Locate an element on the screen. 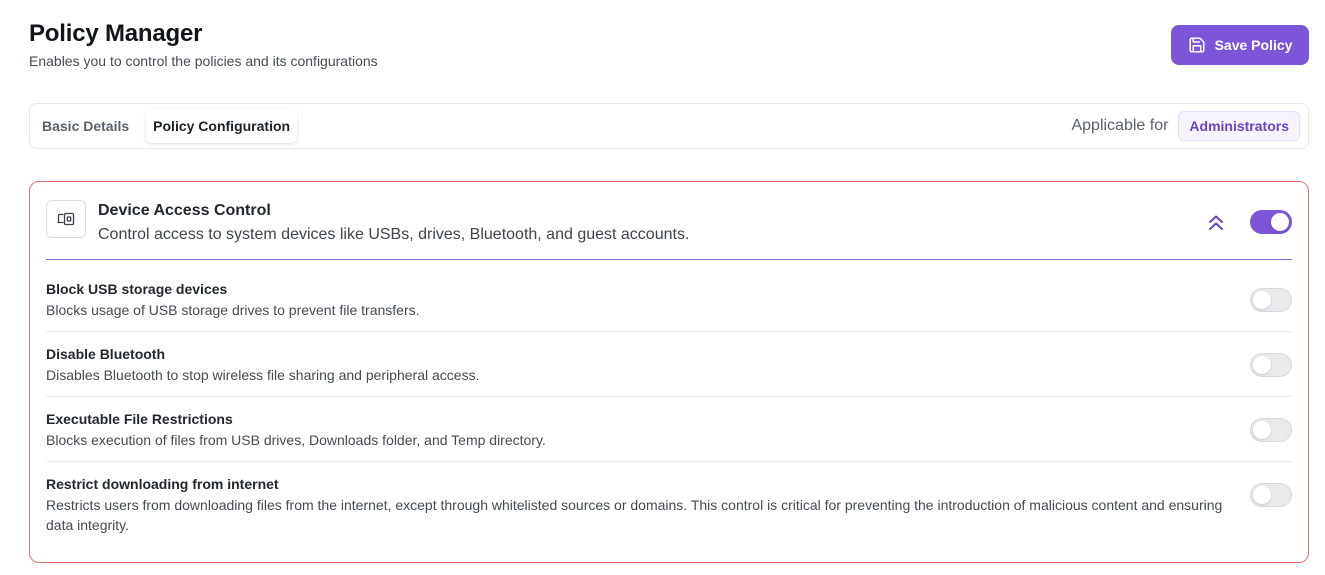 This screenshot has height=575, width=1325. block-usb-toggle is located at coordinates (1271, 300).